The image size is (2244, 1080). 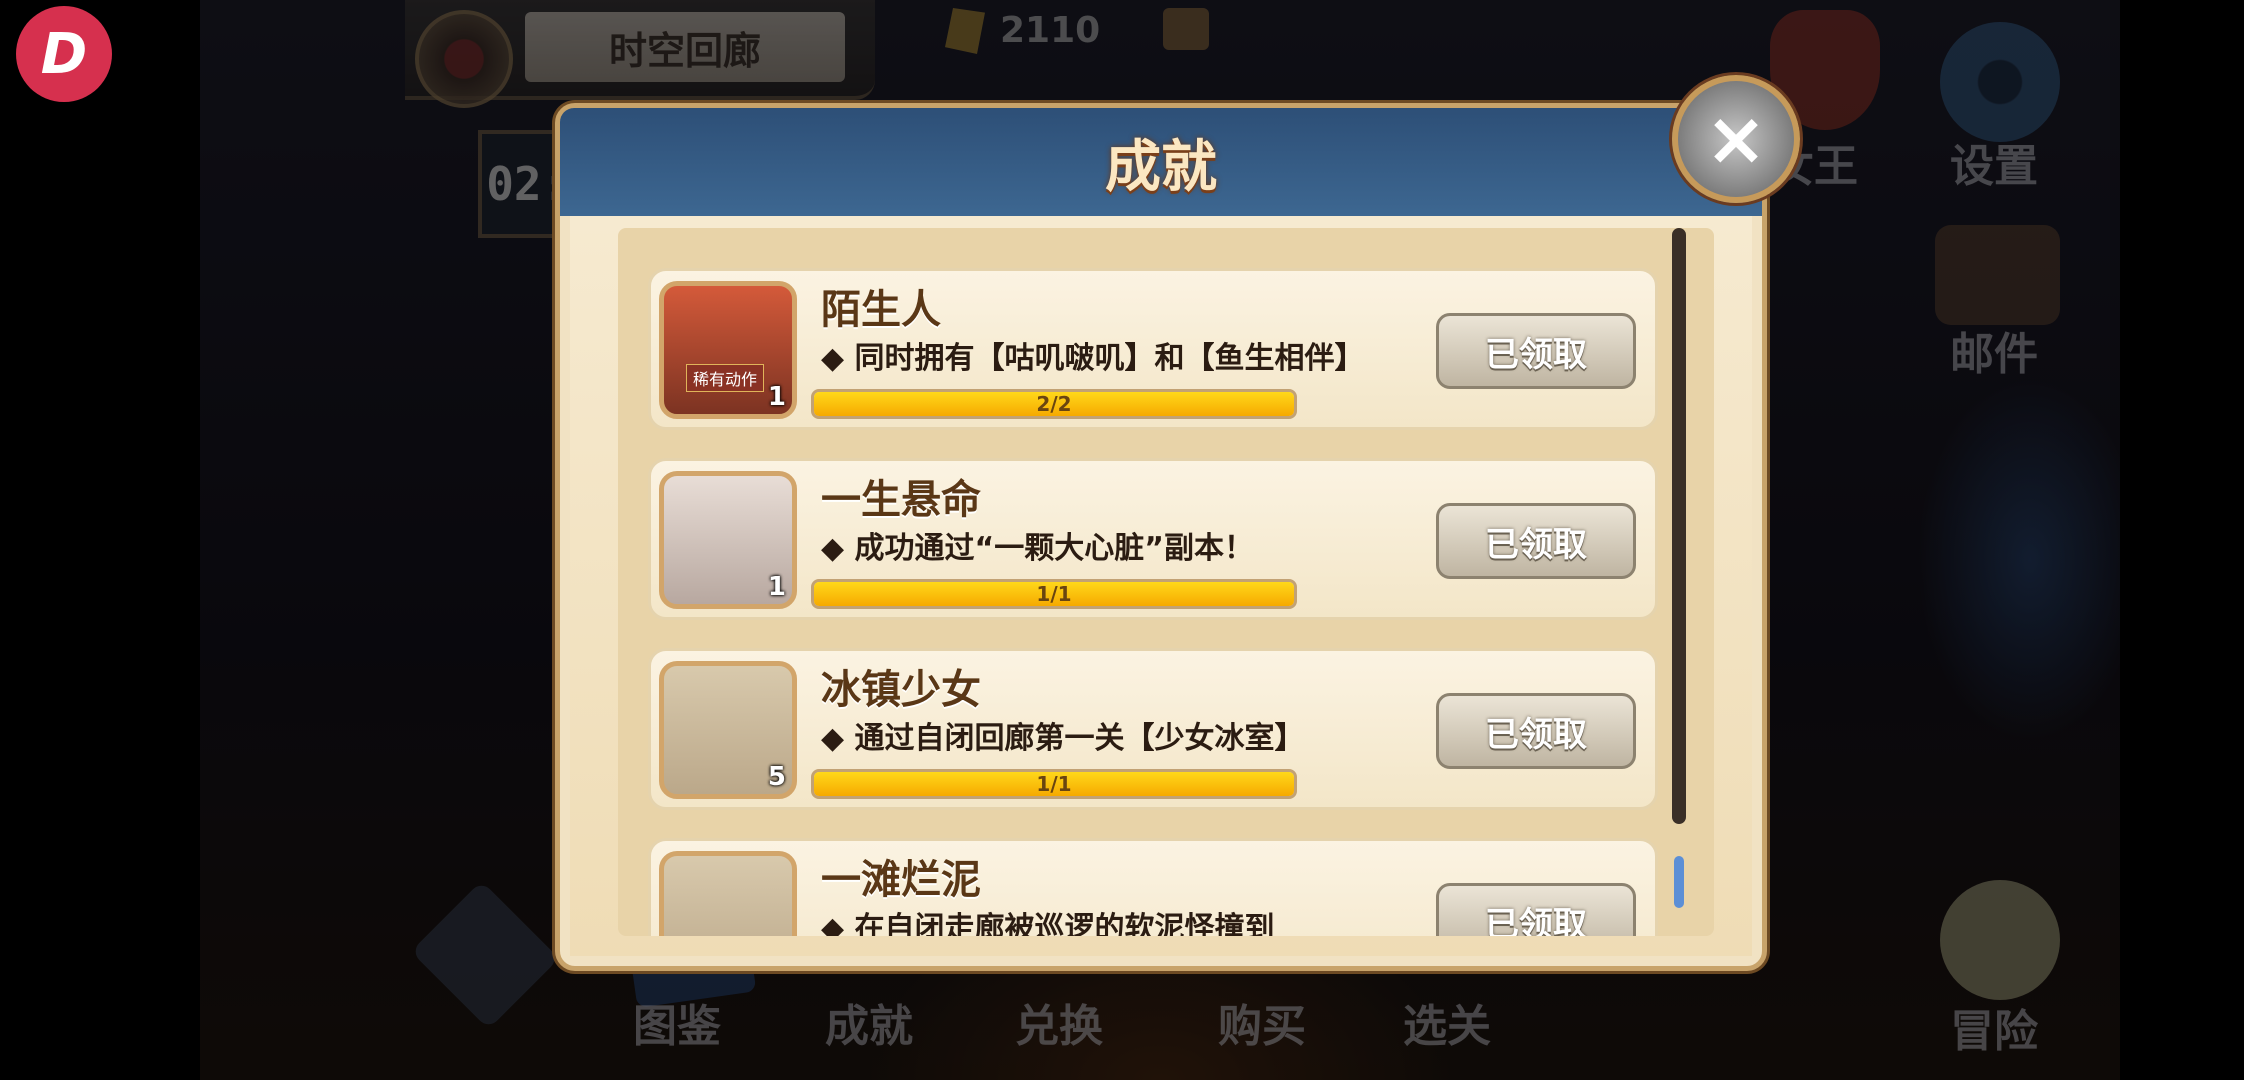 I want to click on scrollbar-track, so click(x=1679, y=526).